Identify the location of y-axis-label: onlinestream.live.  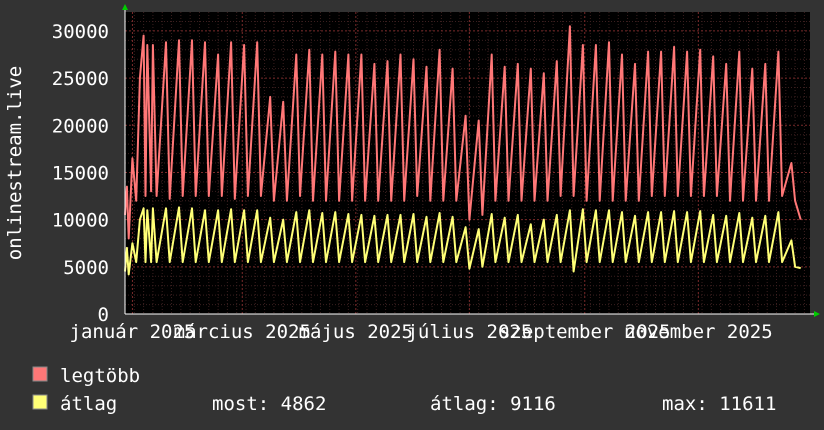
(15, 163).